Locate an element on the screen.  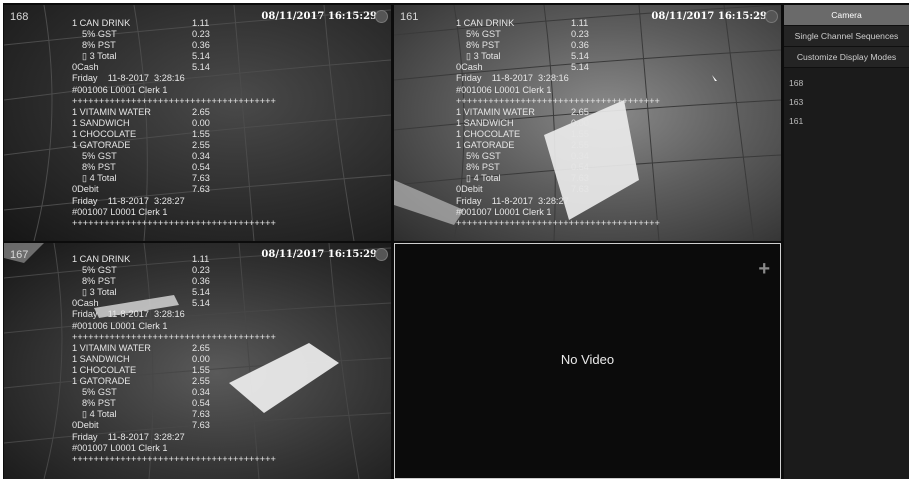
add-camera-icon: + is located at coordinates (764, 269).